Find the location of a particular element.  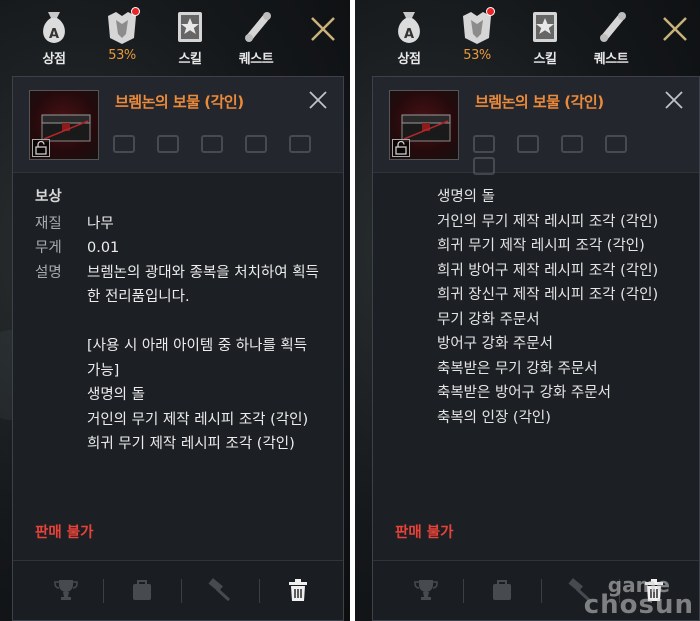

prop-key: 설명 is located at coordinates (48, 272).